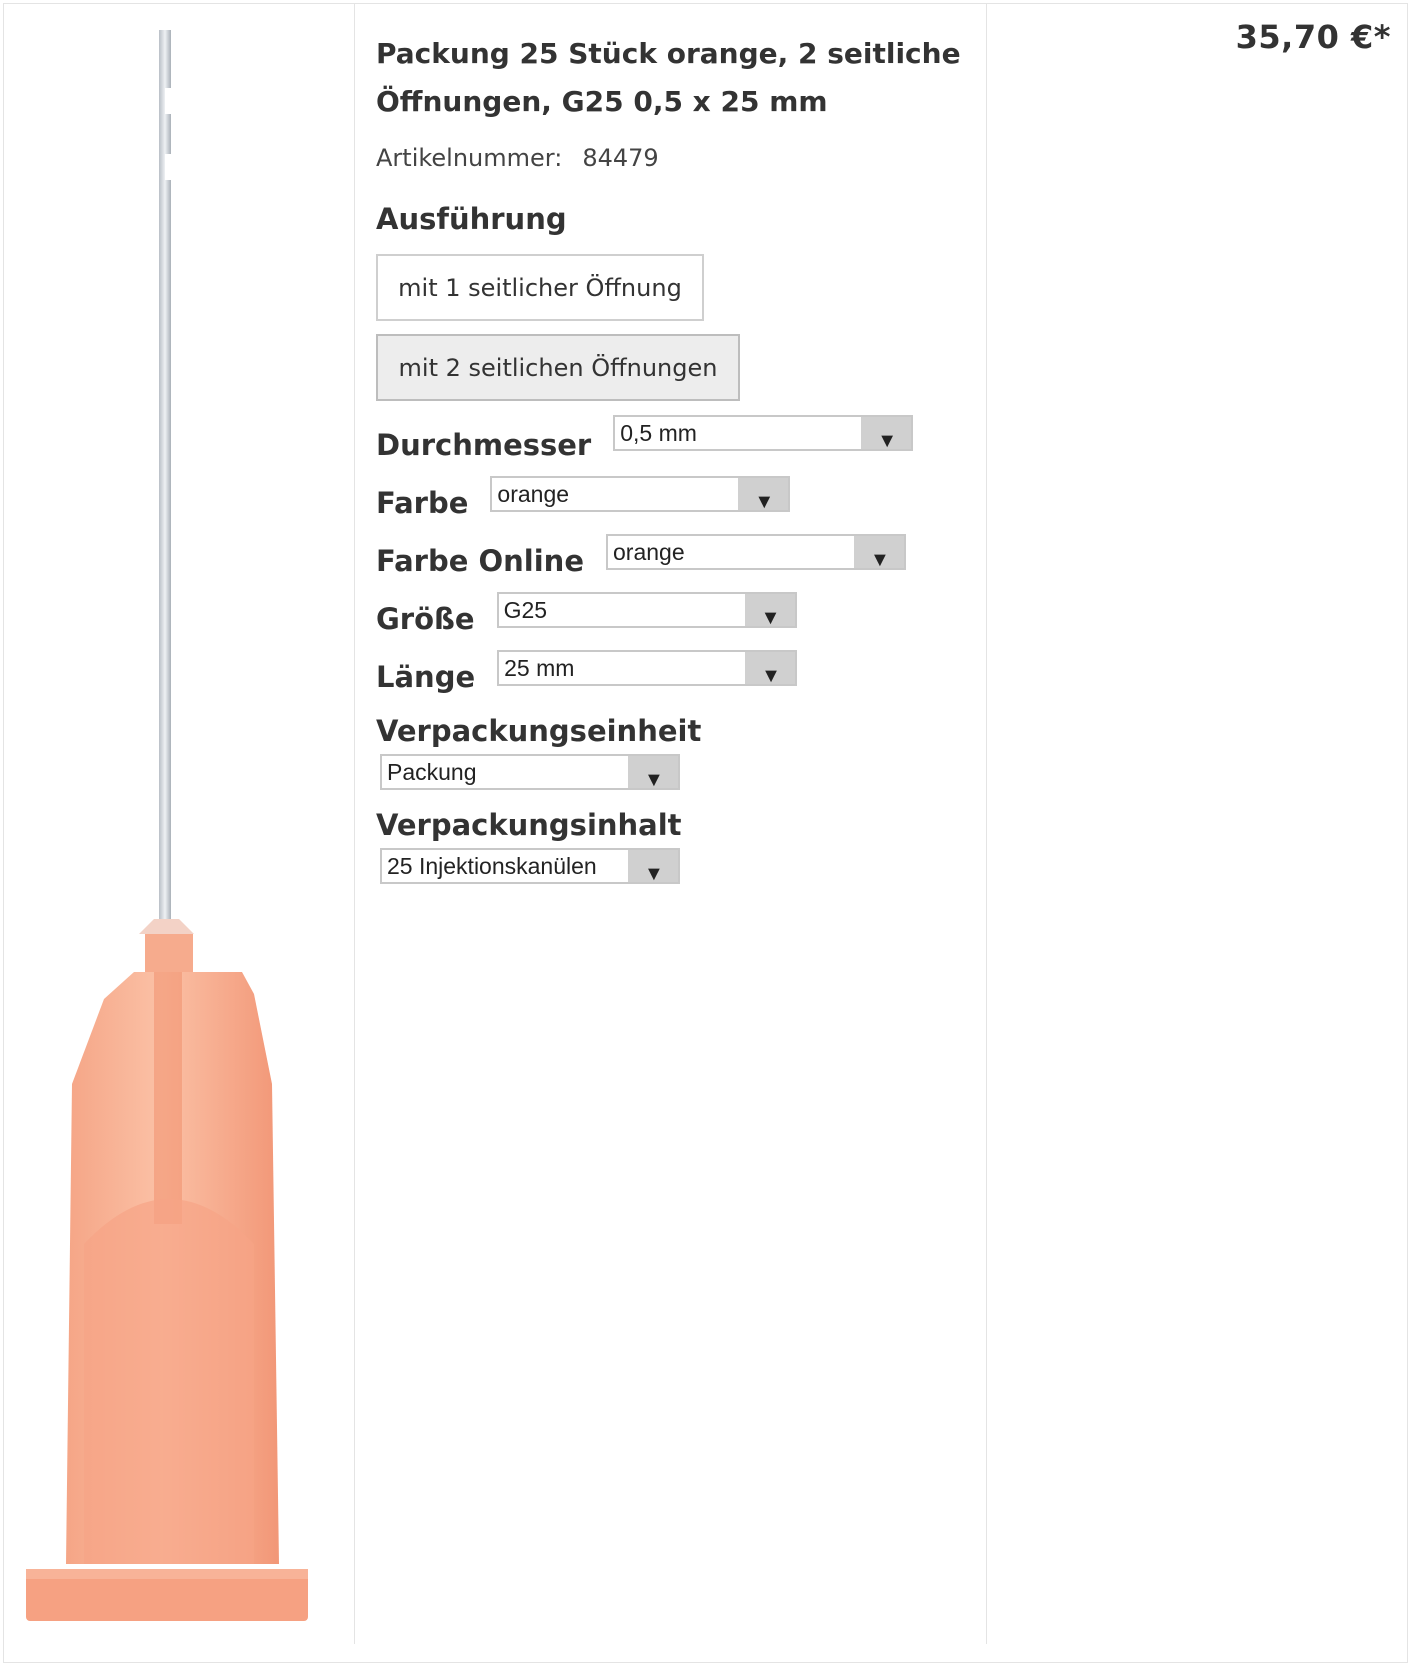  Describe the element at coordinates (756, 552) in the screenshot. I see `farbe-online-select: orange ▼` at that location.